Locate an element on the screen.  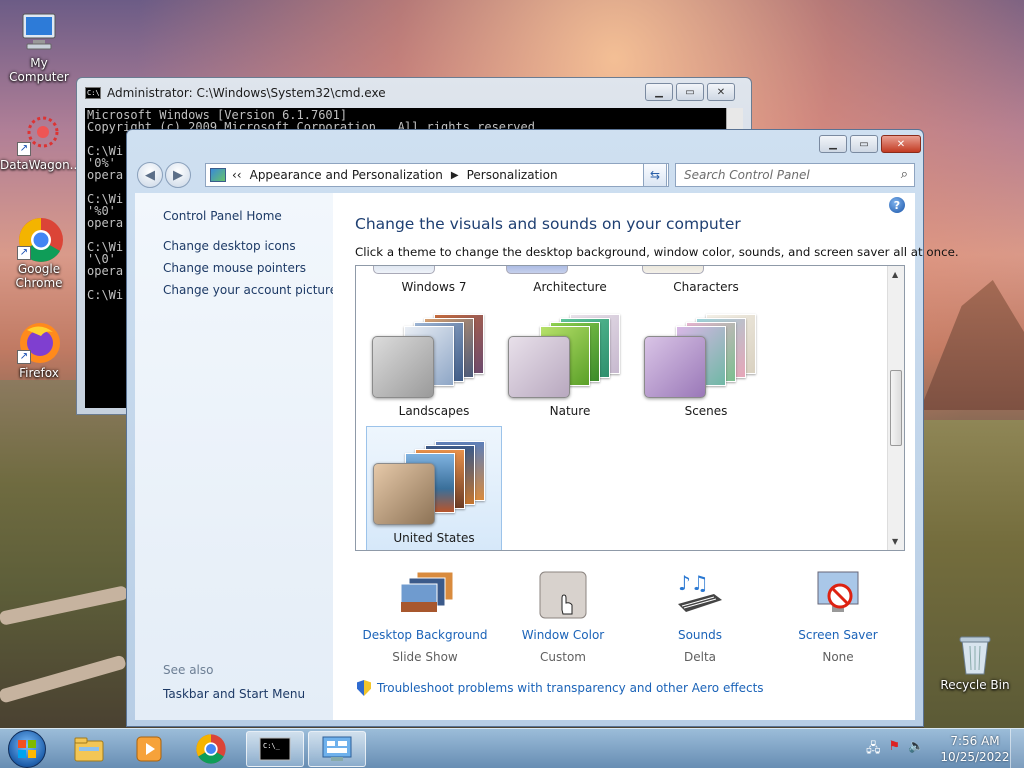
theme-landscapes: Landscapes is located at coordinates (434, 362).